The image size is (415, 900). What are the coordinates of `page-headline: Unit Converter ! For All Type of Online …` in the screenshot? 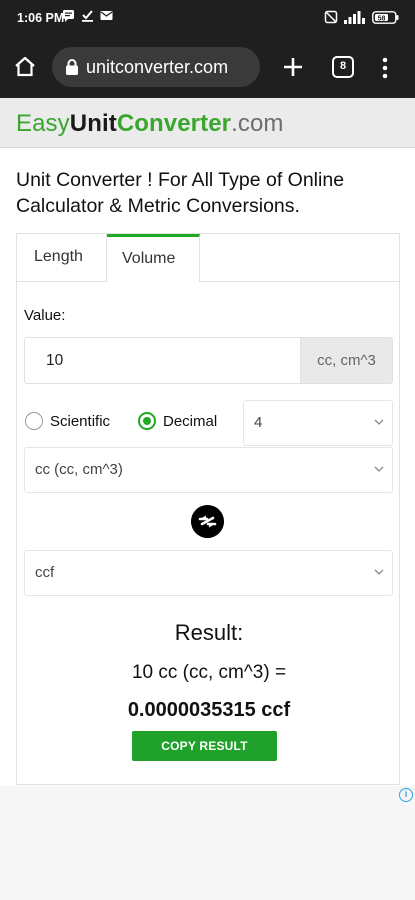 It's located at (180, 193).